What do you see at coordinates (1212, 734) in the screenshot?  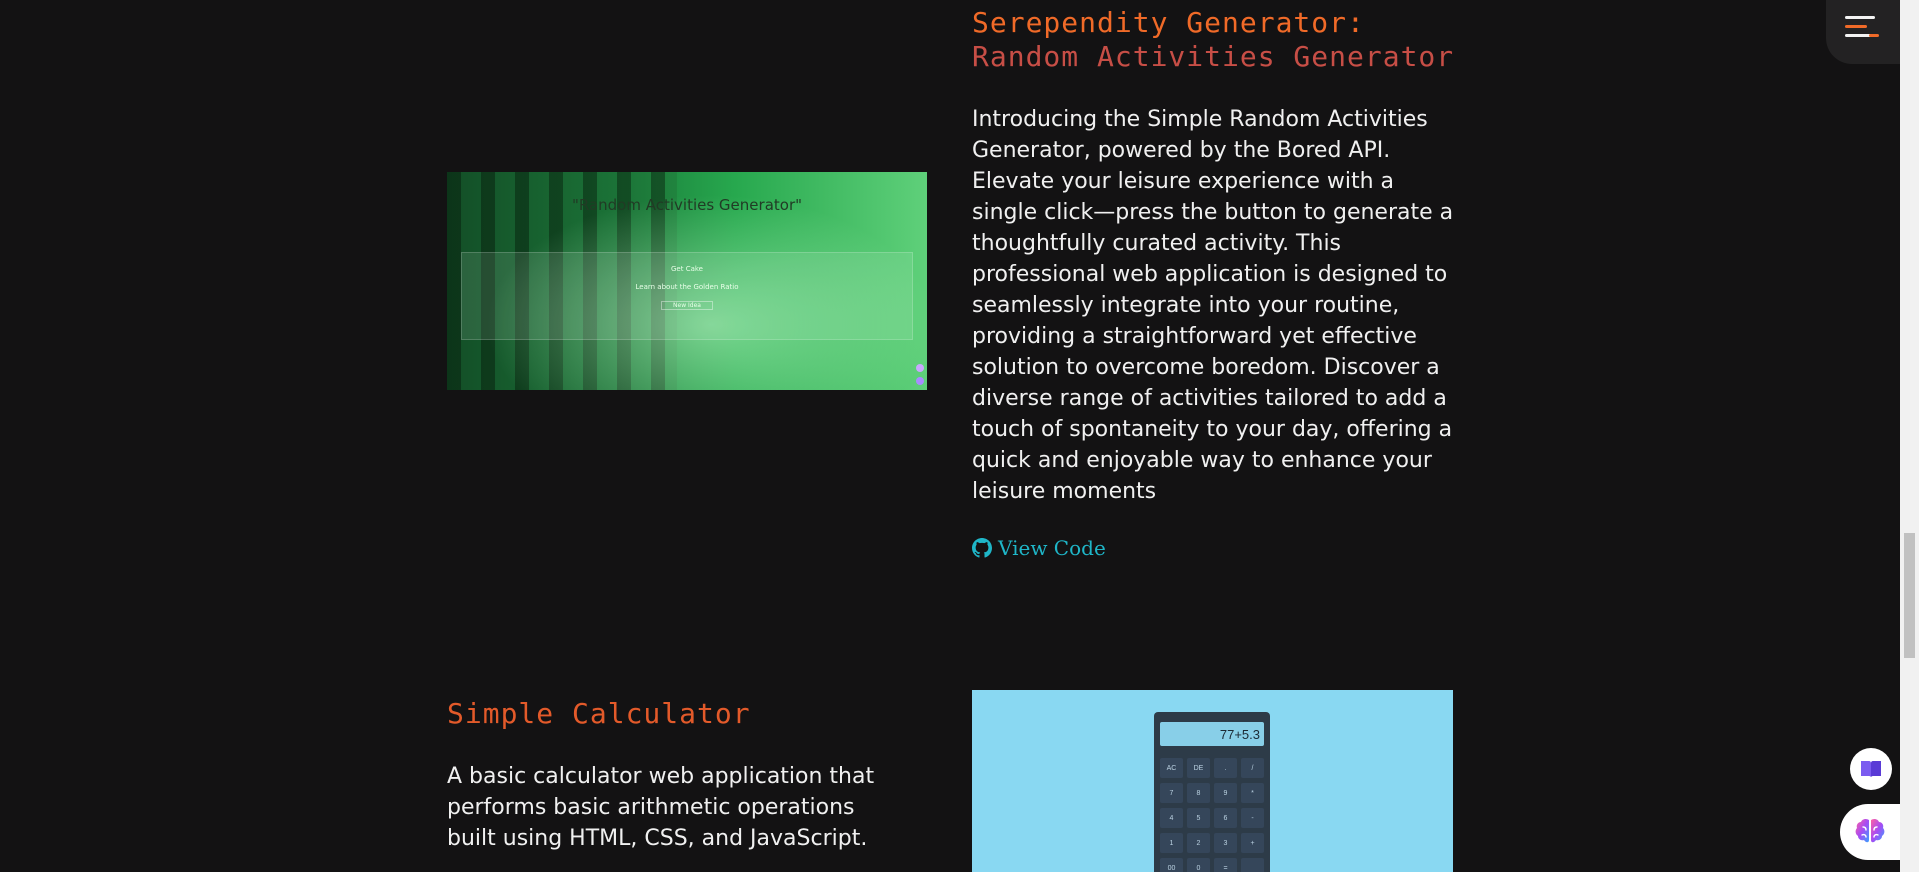 I see `calculator-display: 77+5.3` at bounding box center [1212, 734].